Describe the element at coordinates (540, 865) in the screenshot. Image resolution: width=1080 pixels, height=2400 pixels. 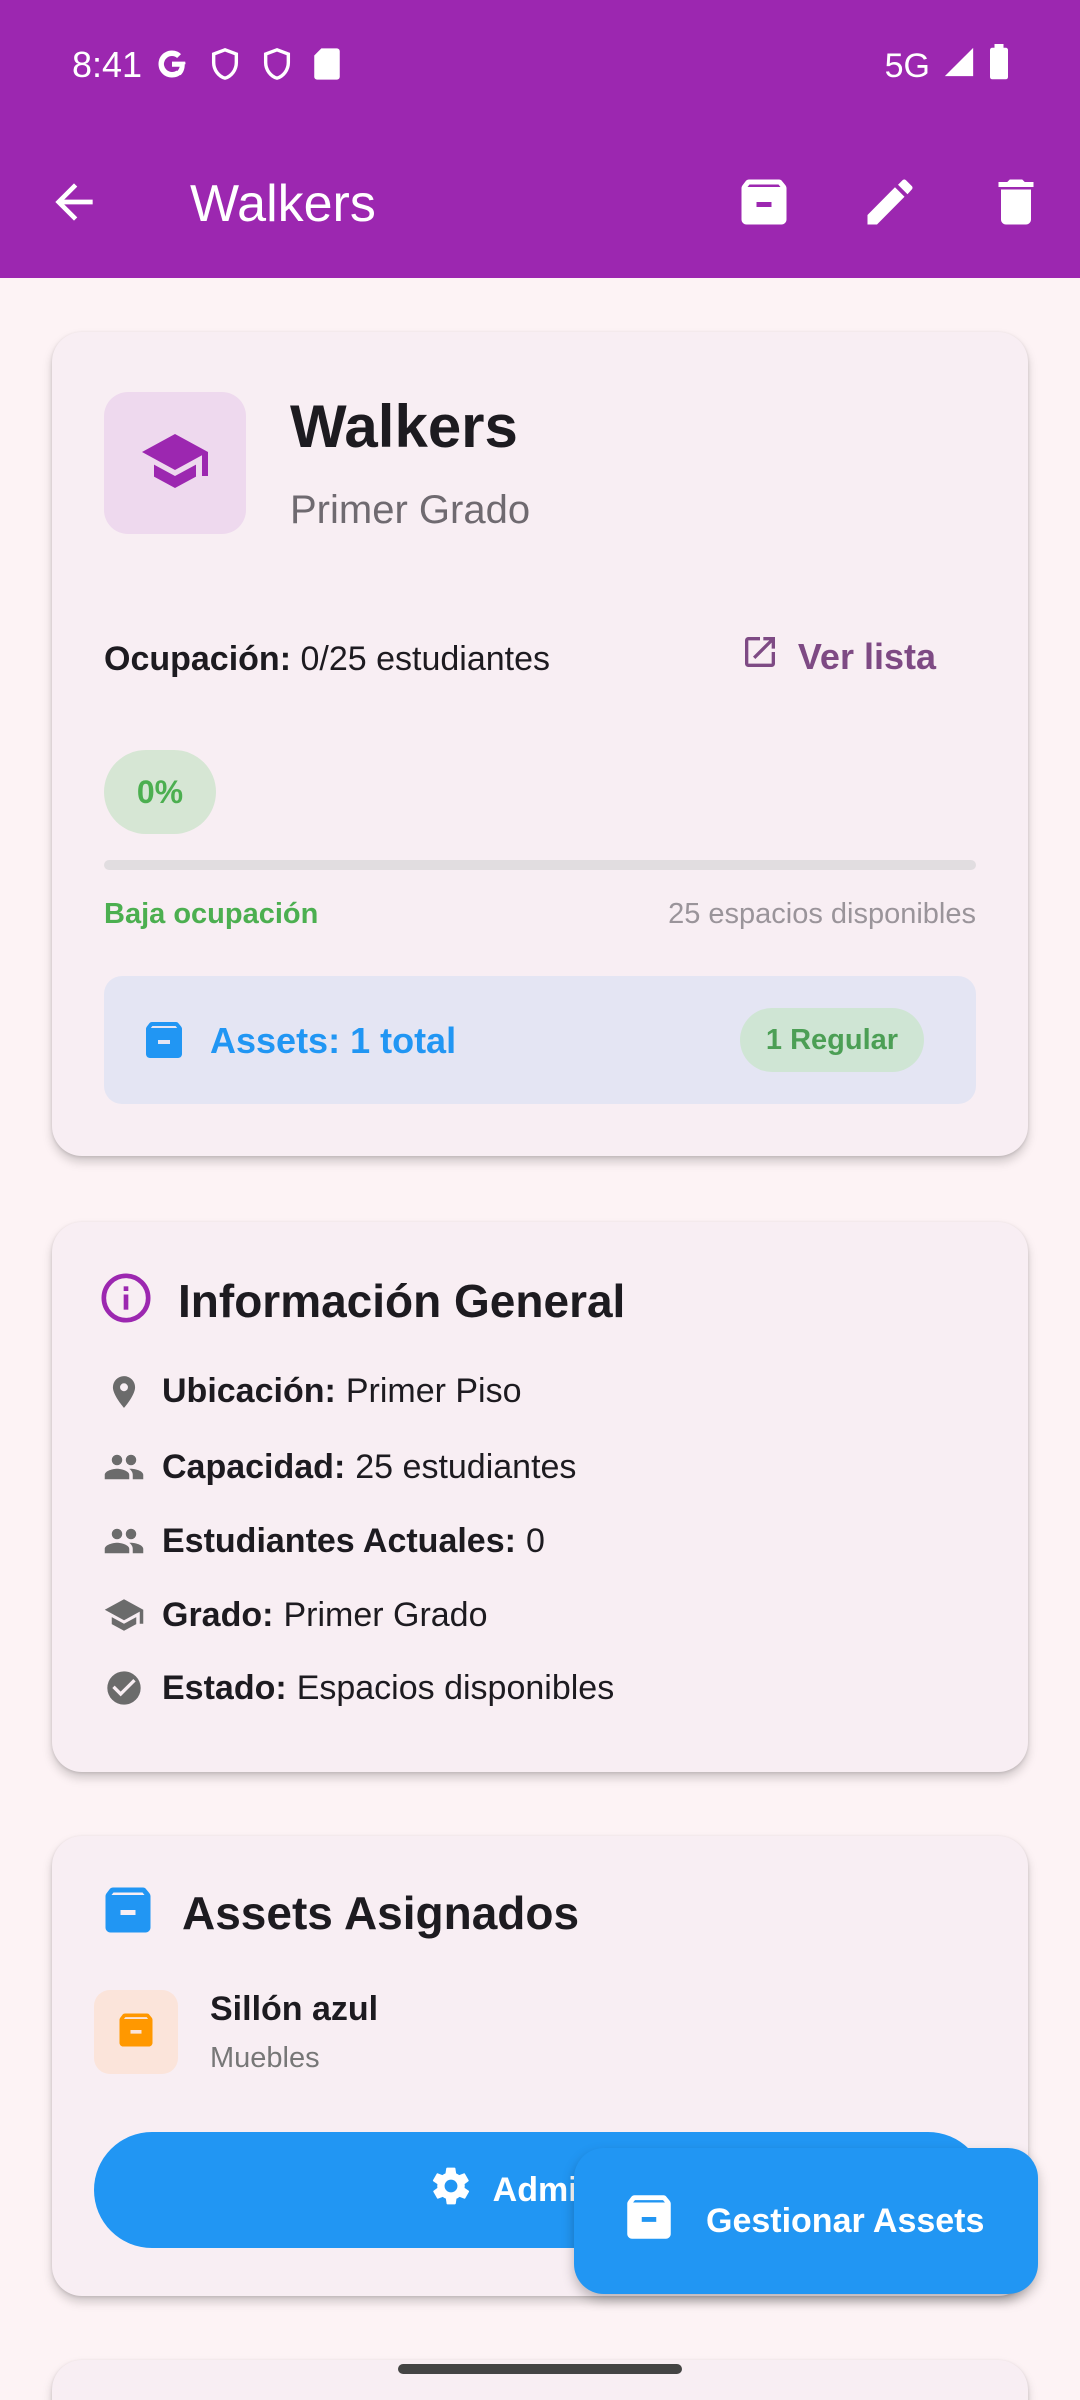
I see `occupancy-progress-bar` at that location.